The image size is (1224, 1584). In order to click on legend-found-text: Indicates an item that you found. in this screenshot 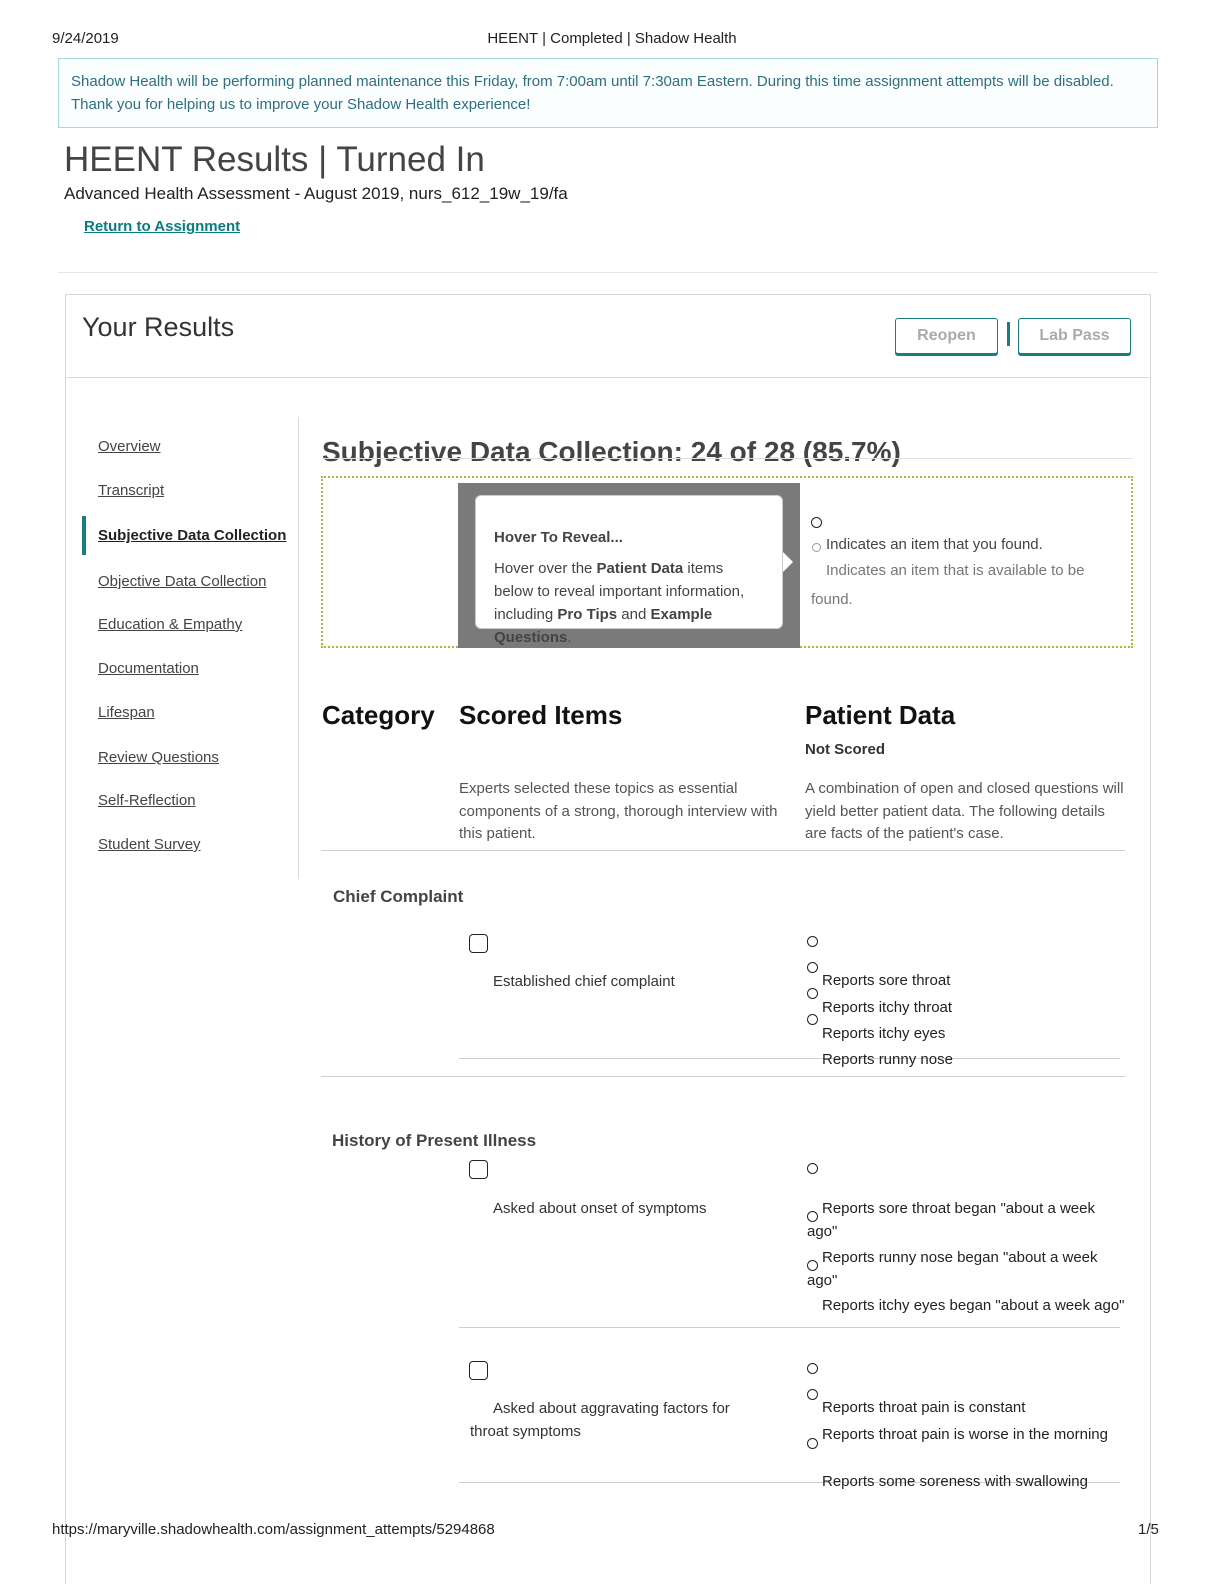, I will do `click(934, 544)`.